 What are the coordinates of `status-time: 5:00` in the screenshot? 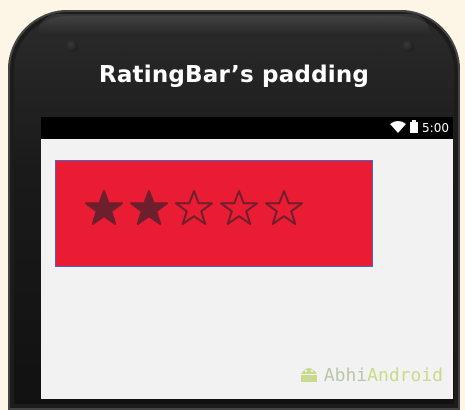 It's located at (435, 128).